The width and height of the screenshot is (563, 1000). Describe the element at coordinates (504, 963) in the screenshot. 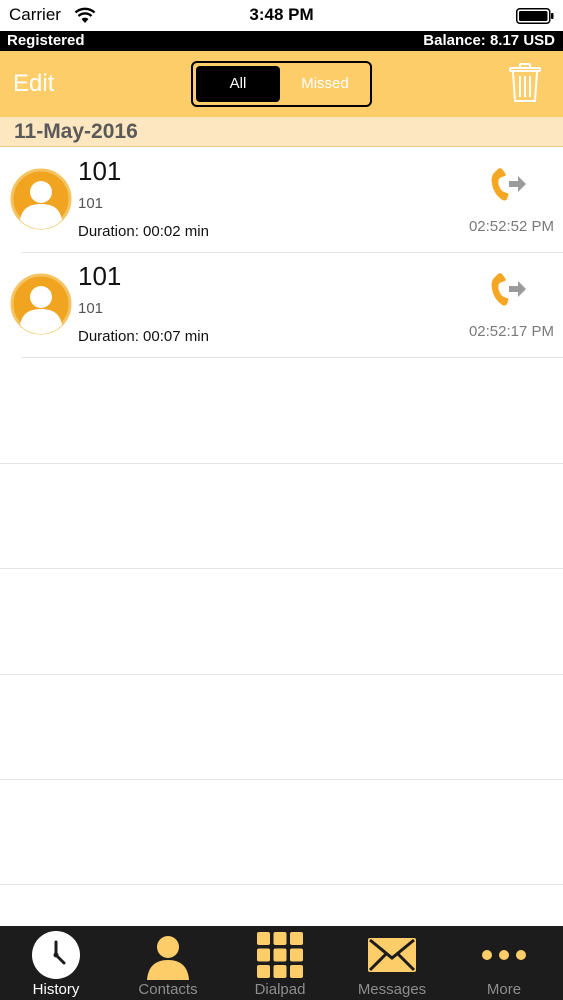

I see `tab-more: More` at that location.